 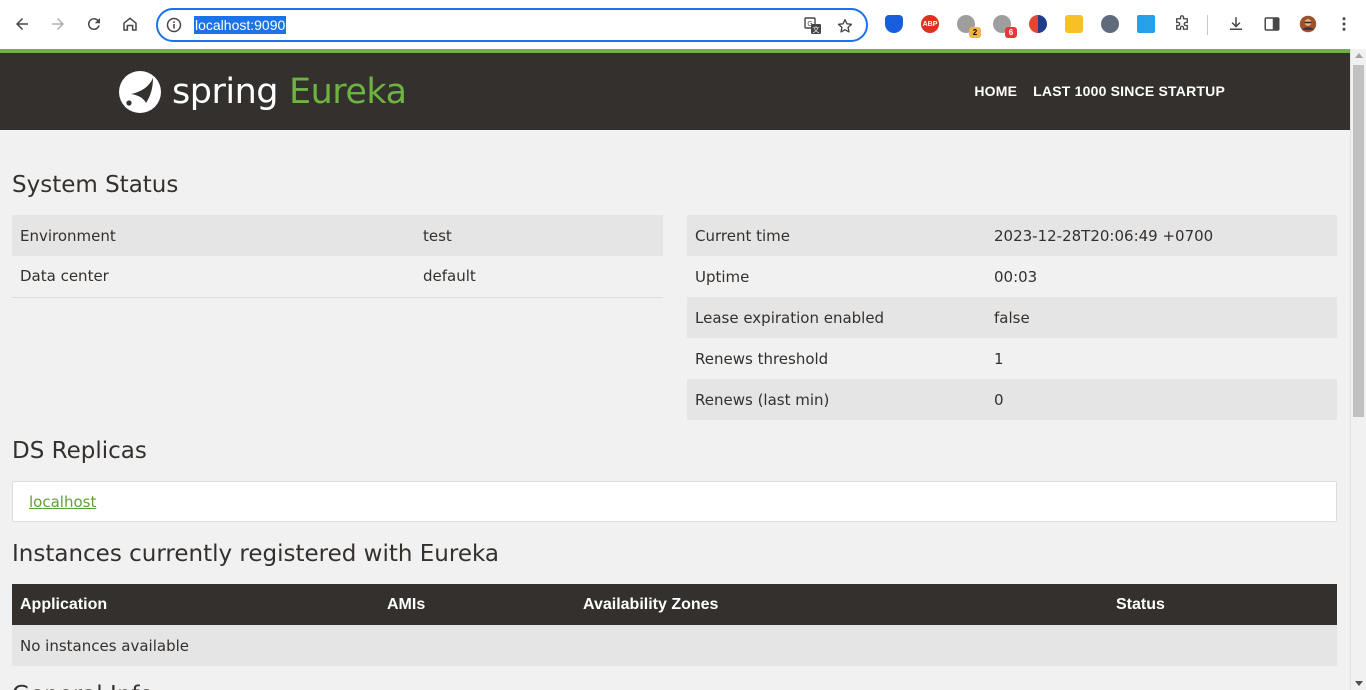 I want to click on spring-leaf-icon, so click(x=140, y=92).